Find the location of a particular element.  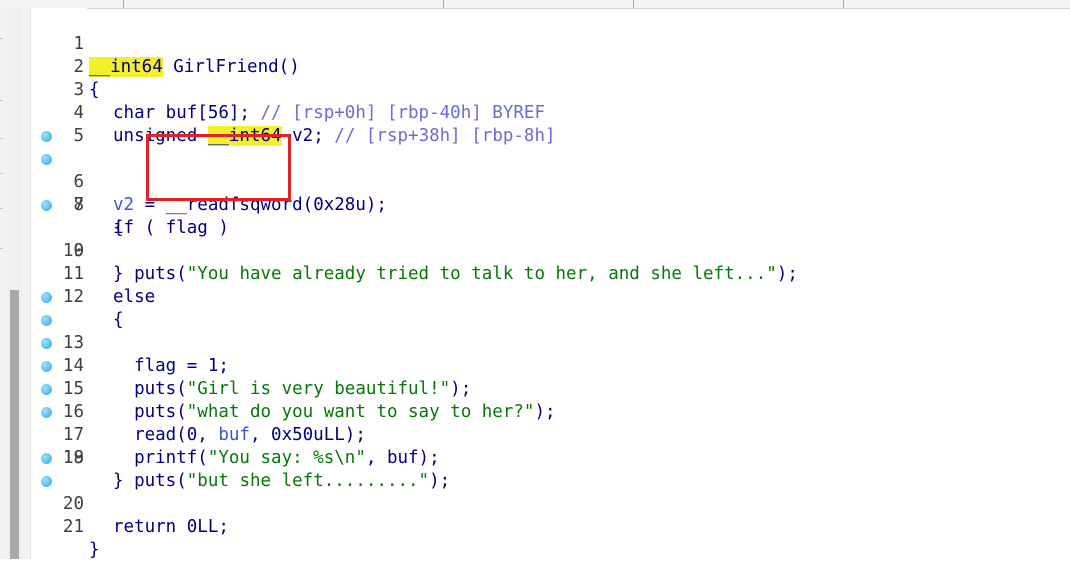

code-line-10: 10 } is located at coordinates (550, 250).